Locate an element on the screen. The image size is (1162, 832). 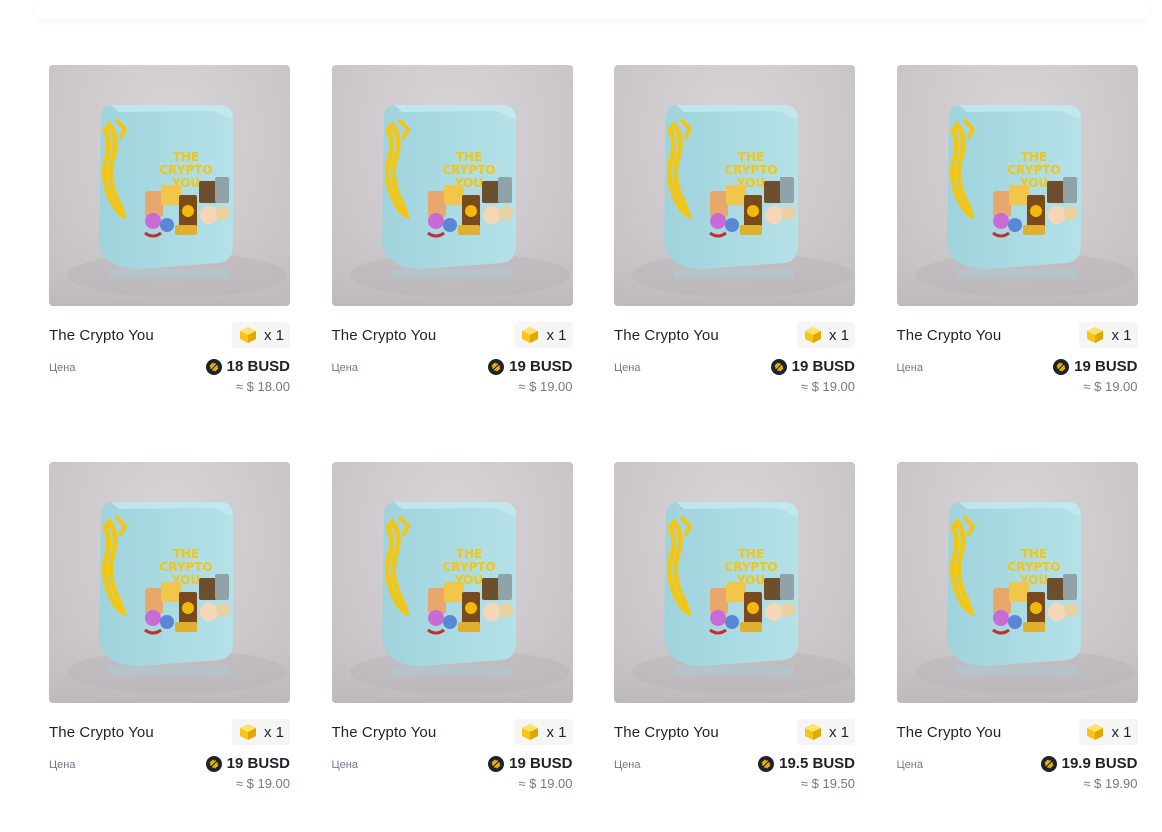
price-value: 19.9 BUSD is located at coordinates (1099, 763).